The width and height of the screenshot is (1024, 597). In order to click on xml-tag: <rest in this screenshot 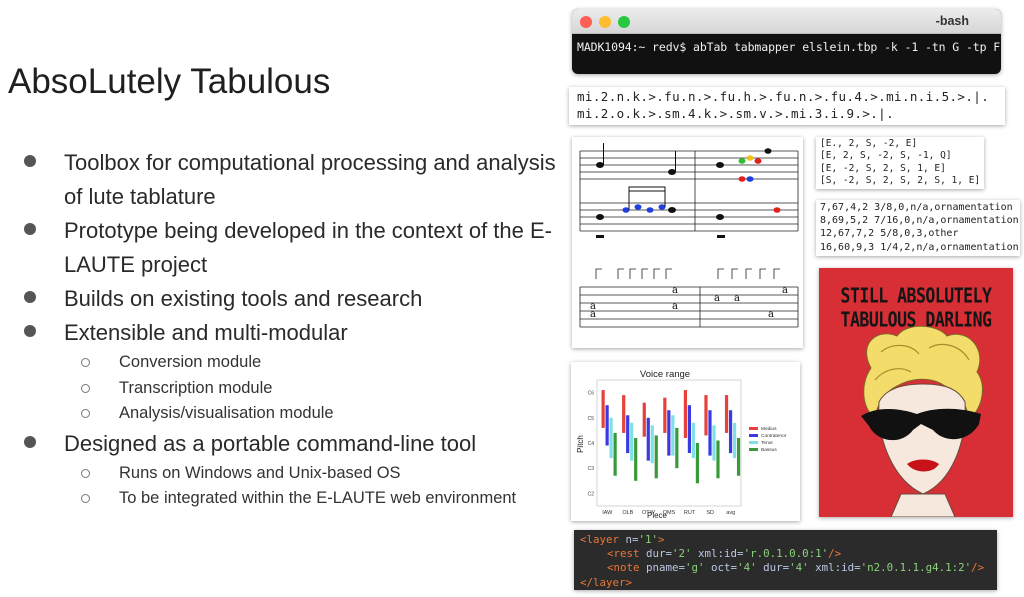, I will do `click(623, 554)`.